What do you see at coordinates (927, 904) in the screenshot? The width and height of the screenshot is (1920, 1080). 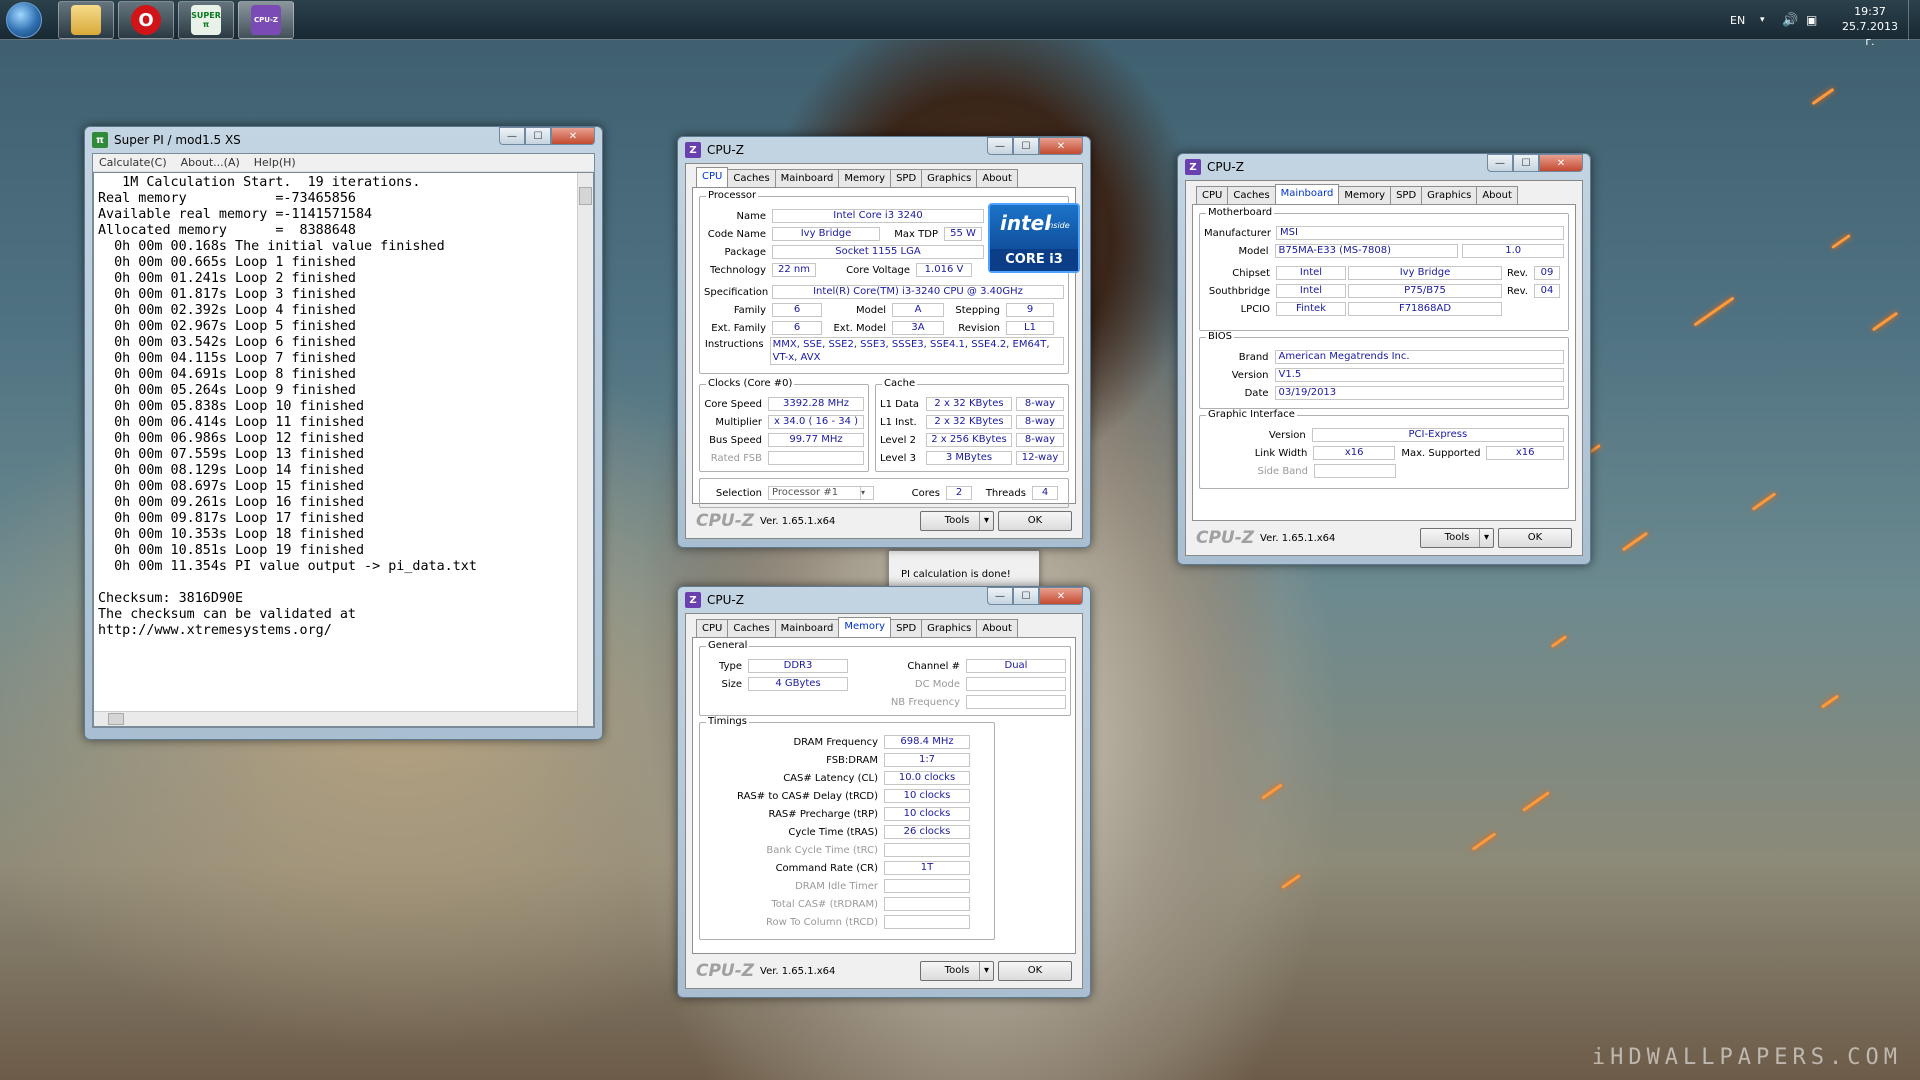 I see `trdram-value` at bounding box center [927, 904].